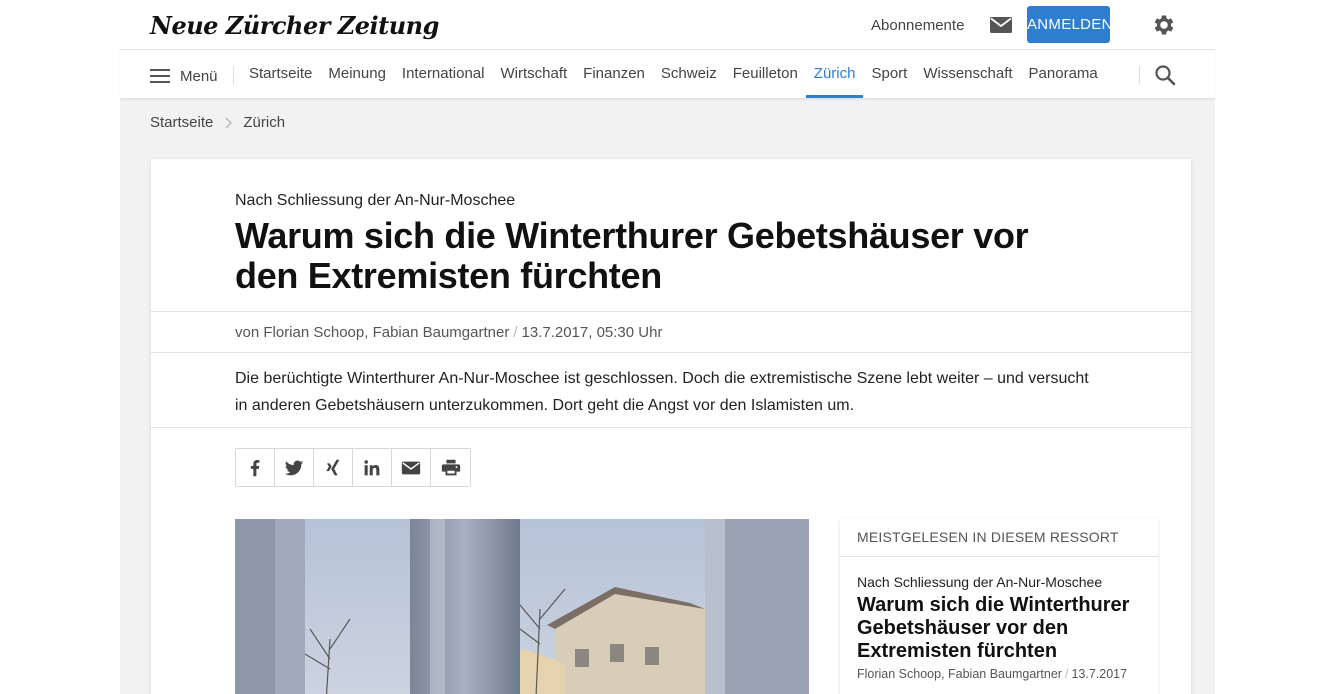 The height and width of the screenshot is (694, 1333). What do you see at coordinates (834, 74) in the screenshot?
I see `nav-item-zuerich: Zürich` at bounding box center [834, 74].